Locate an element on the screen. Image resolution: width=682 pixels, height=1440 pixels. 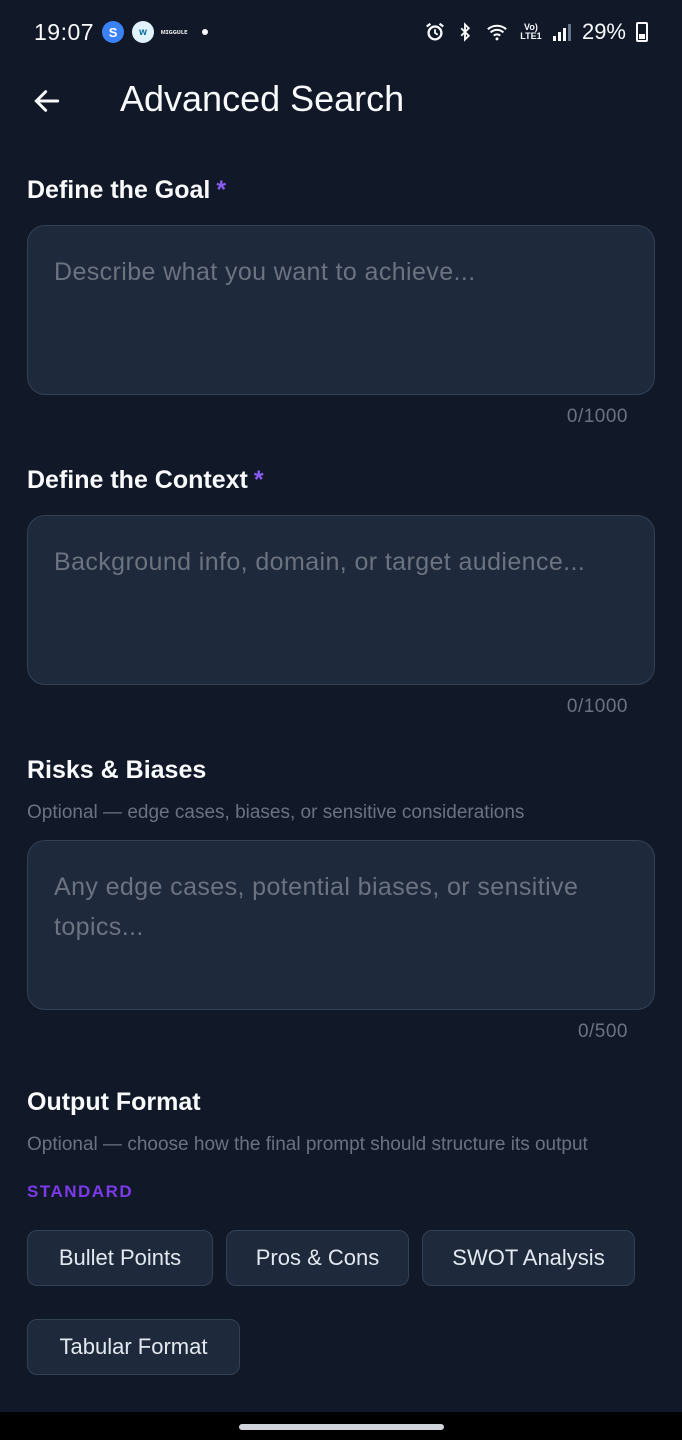
context-field is located at coordinates (341, 600).